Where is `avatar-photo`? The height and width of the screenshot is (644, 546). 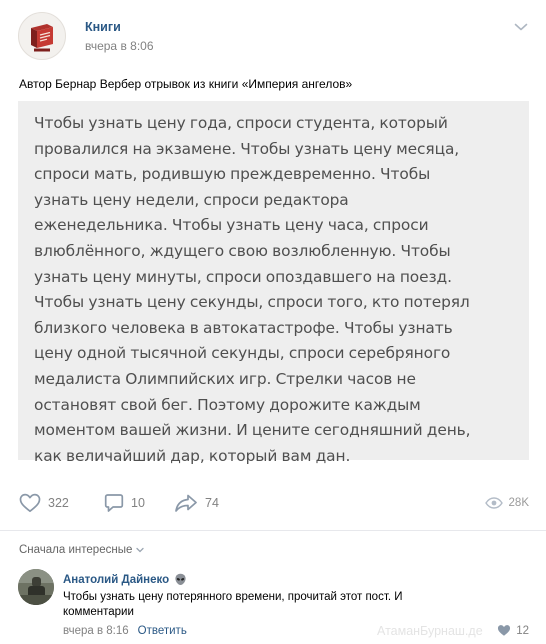
avatar-photo is located at coordinates (36, 587).